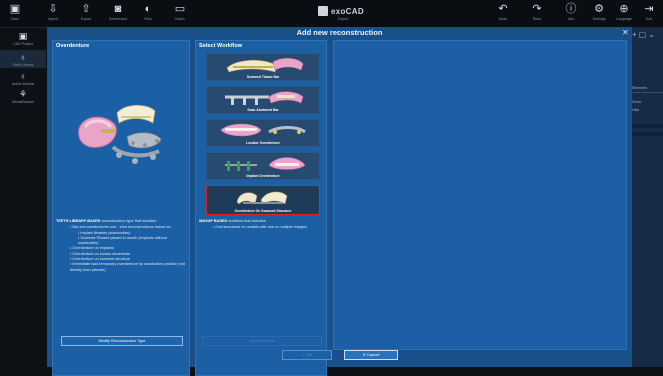  I want to click on exit-icon: ⇥, so click(649, 9).